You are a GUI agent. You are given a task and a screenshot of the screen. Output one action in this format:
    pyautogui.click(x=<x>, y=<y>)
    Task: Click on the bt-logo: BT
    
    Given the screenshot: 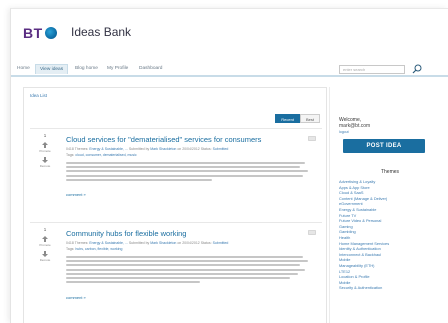 What is the action you would take?
    pyautogui.click(x=40, y=33)
    